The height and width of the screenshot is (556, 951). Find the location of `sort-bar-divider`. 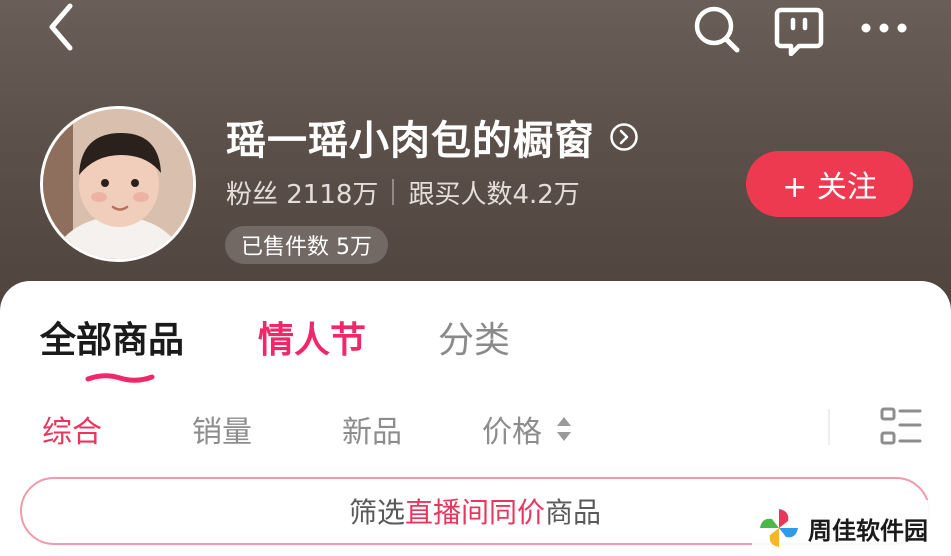

sort-bar-divider is located at coordinates (829, 427).